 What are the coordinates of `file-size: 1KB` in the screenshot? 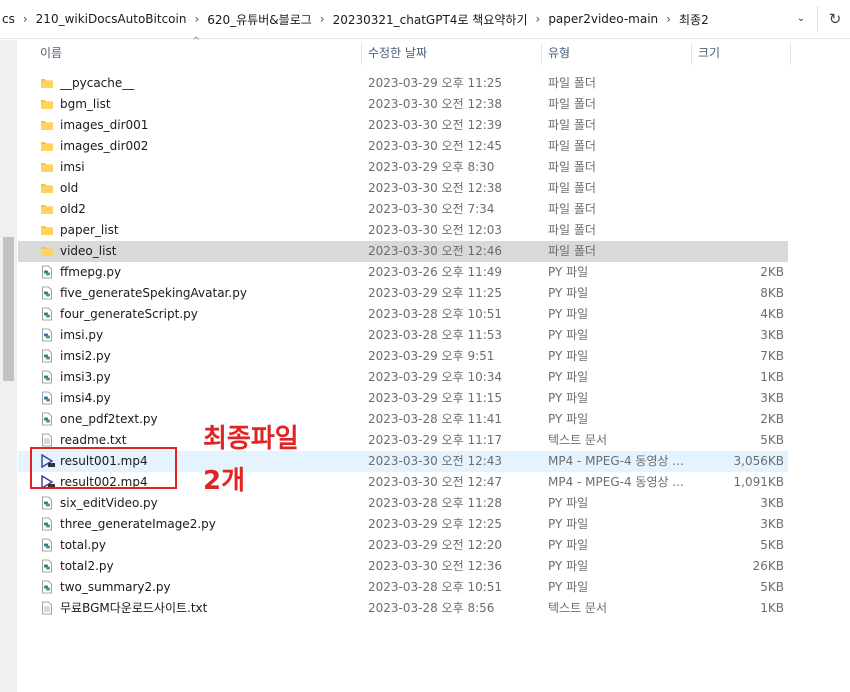 It's located at (772, 377).